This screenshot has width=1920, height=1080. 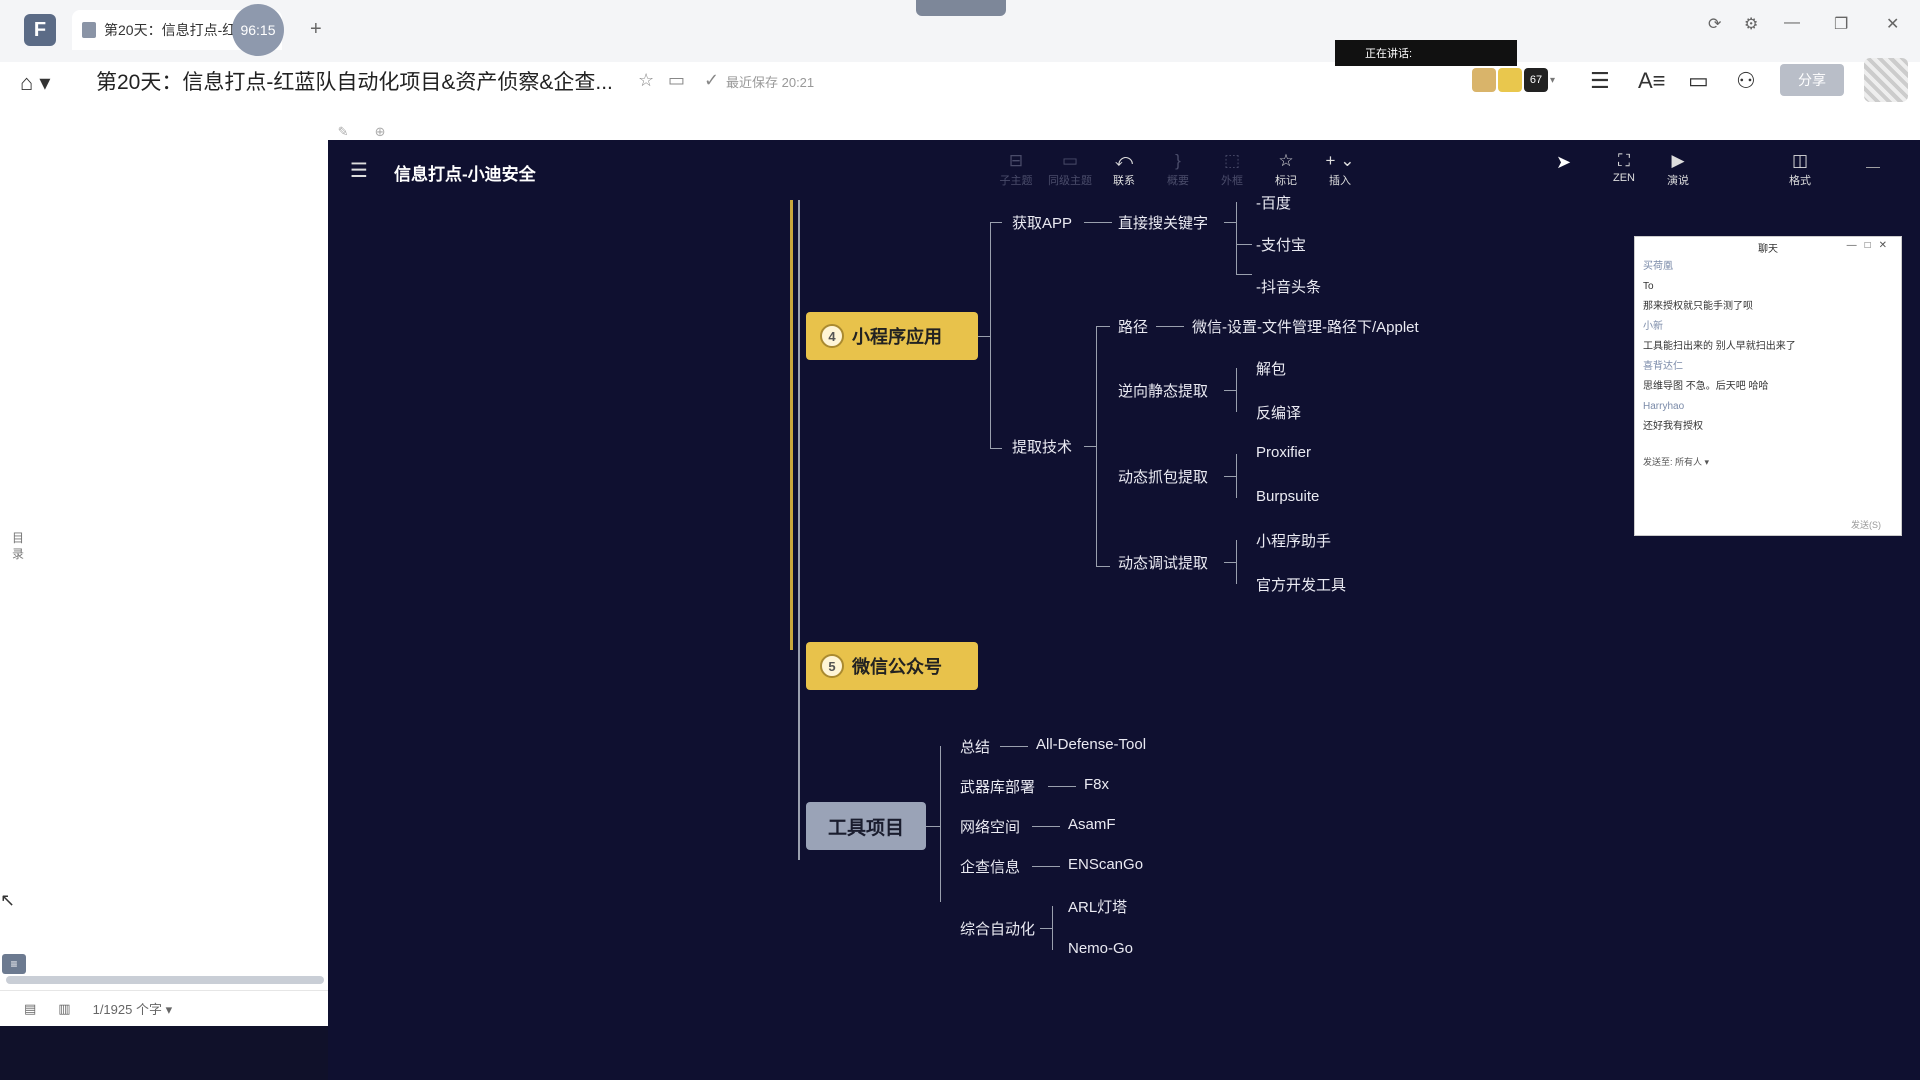 What do you see at coordinates (1178, 169) in the screenshot?
I see `summary-tool: } 概要` at bounding box center [1178, 169].